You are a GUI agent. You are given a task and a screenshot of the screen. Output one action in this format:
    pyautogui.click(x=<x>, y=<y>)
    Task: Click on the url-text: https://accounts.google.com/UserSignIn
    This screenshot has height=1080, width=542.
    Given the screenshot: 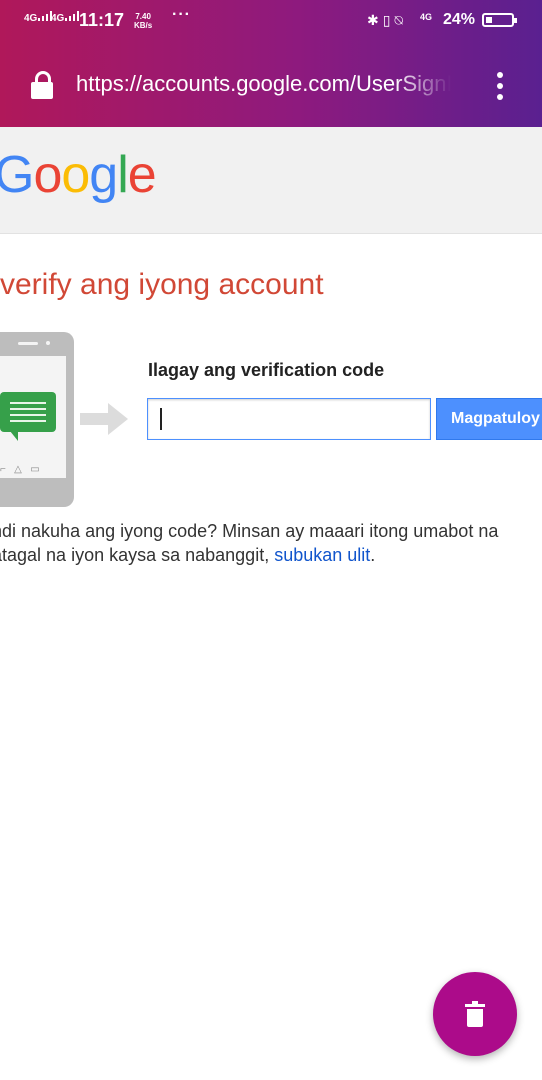 What is the action you would take?
    pyautogui.click(x=263, y=86)
    